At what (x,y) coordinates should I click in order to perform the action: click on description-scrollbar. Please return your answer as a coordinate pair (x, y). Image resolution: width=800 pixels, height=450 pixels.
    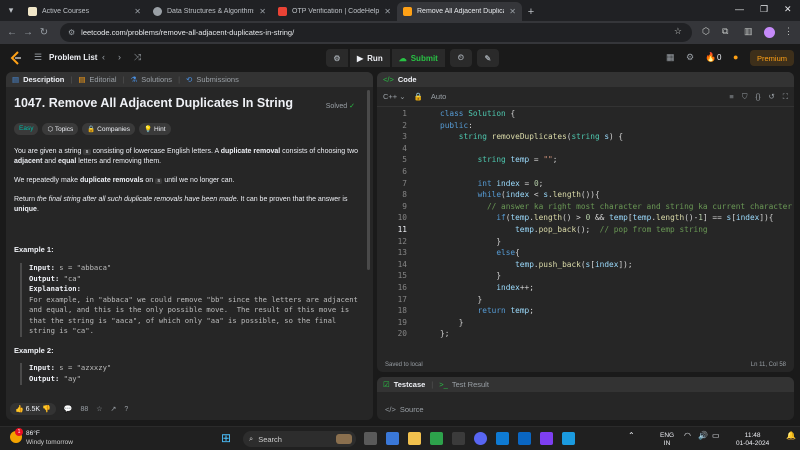
    Looking at the image, I should click on (368, 180).